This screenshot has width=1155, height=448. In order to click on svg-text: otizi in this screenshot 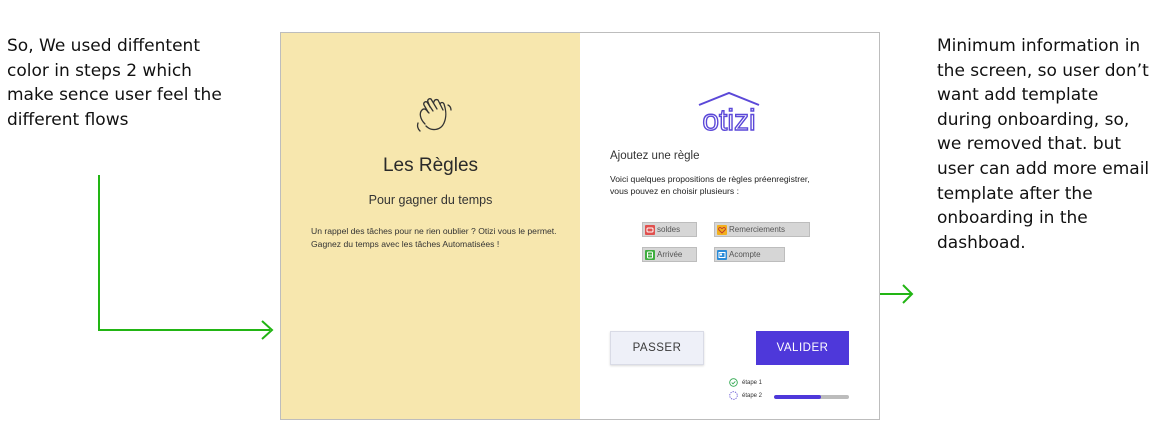, I will do `click(728, 119)`.